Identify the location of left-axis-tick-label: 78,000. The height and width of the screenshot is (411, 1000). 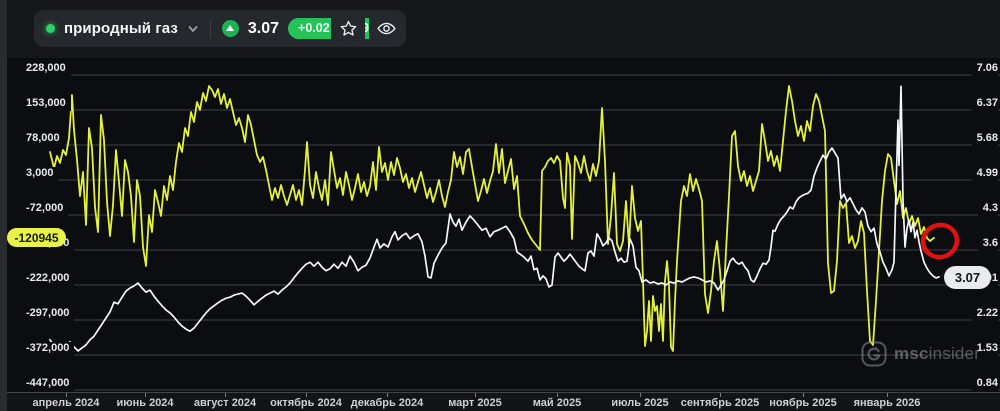
(45, 139).